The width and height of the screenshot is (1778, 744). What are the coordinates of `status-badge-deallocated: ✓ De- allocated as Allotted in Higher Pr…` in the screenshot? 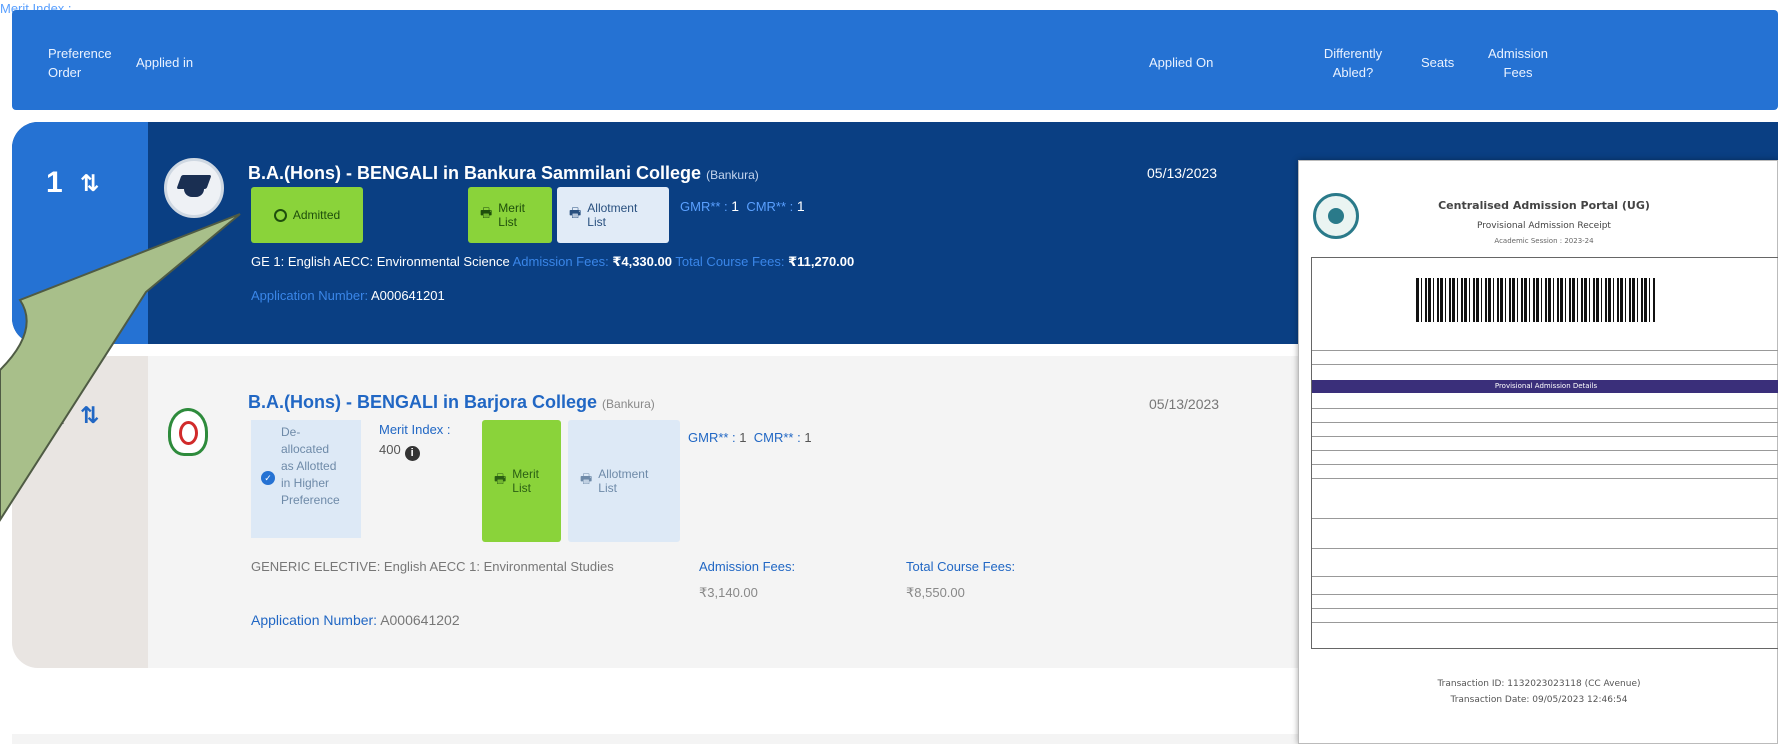 It's located at (306, 479).